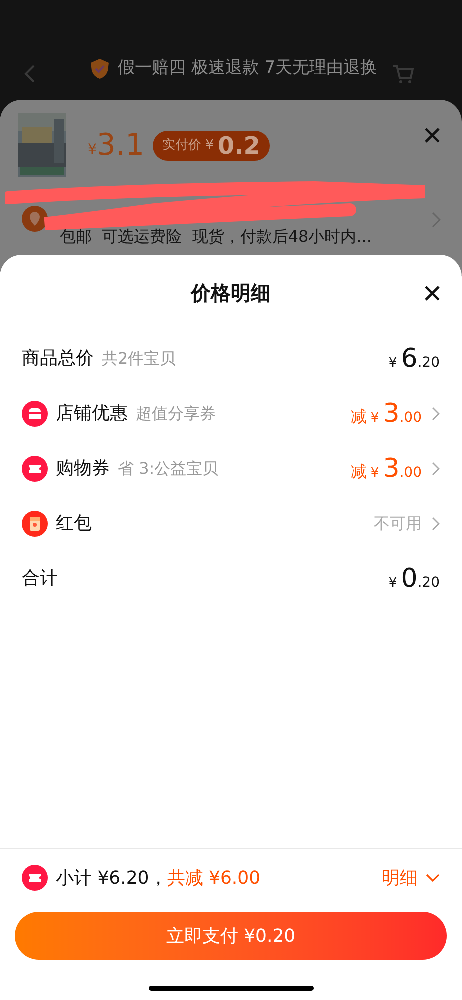 The height and width of the screenshot is (1000, 462). I want to click on product-price: 3.1, so click(120, 146).